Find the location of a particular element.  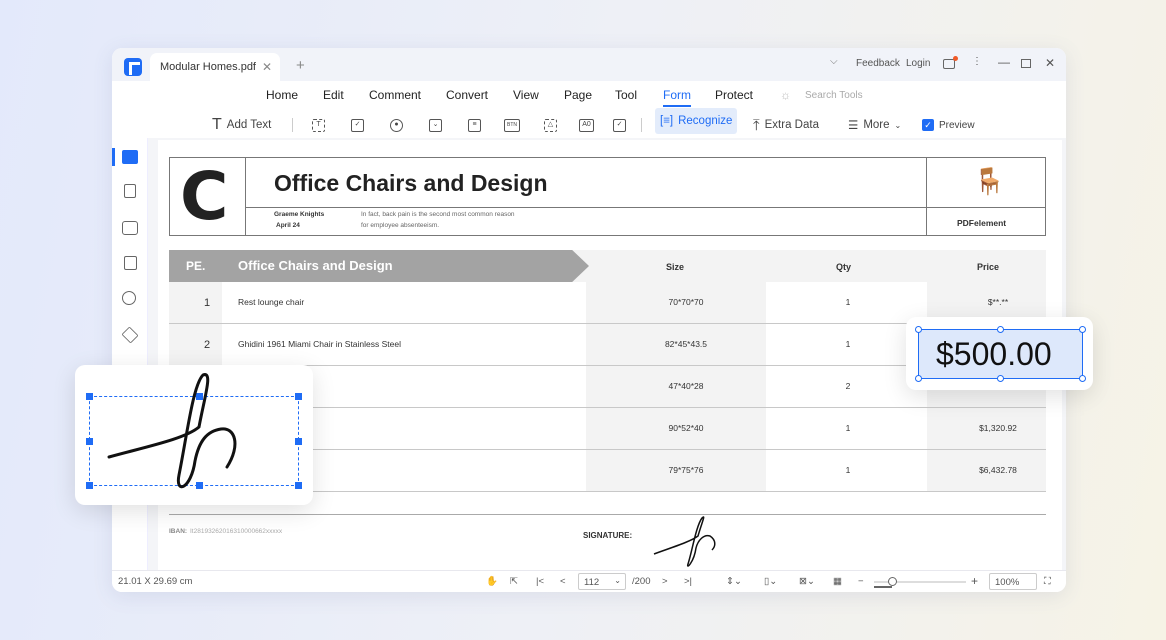

text-field-icon: T is located at coordinates (318, 125).